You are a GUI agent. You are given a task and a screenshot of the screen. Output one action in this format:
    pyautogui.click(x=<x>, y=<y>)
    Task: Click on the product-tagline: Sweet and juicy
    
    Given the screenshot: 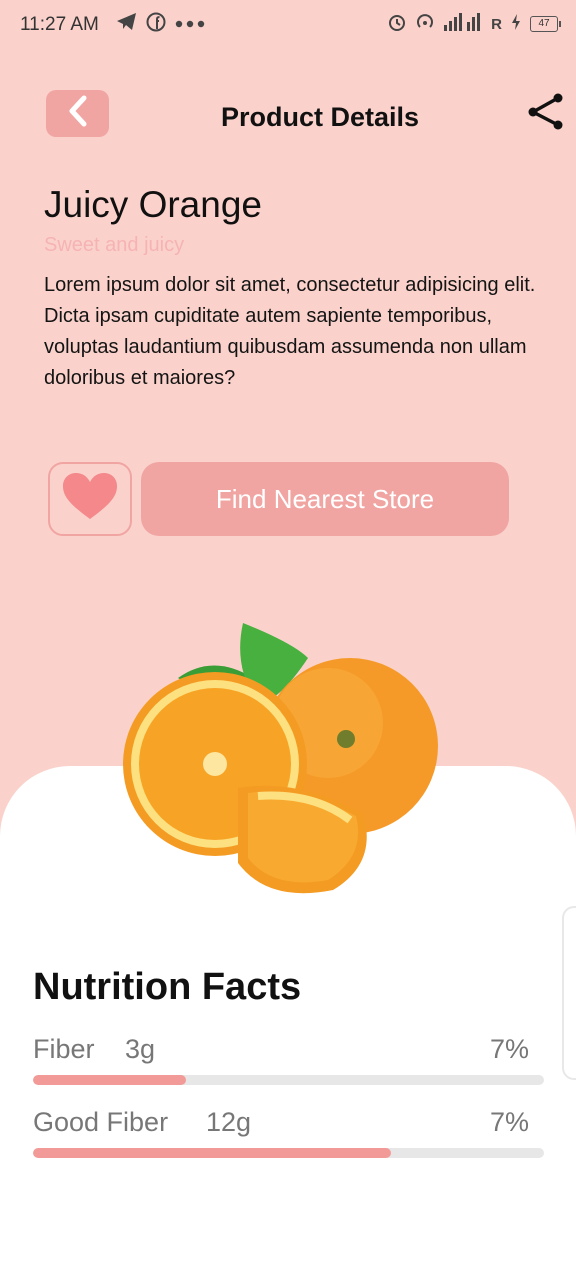 What is the action you would take?
    pyautogui.click(x=114, y=245)
    